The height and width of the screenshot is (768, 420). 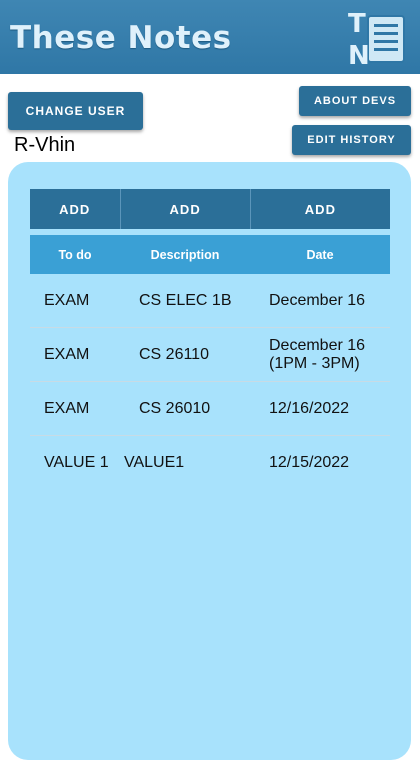 I want to click on header-date: Date, so click(x=320, y=254).